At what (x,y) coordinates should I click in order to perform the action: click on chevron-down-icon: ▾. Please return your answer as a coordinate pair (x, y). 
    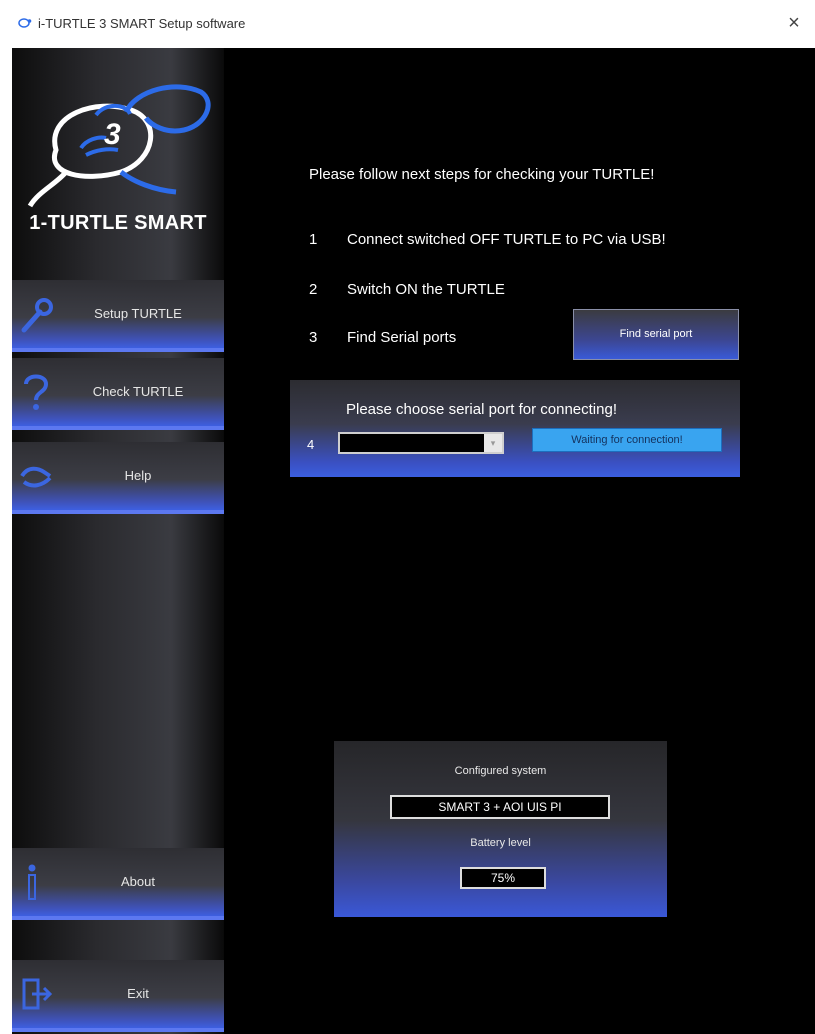
    Looking at the image, I should click on (493, 443).